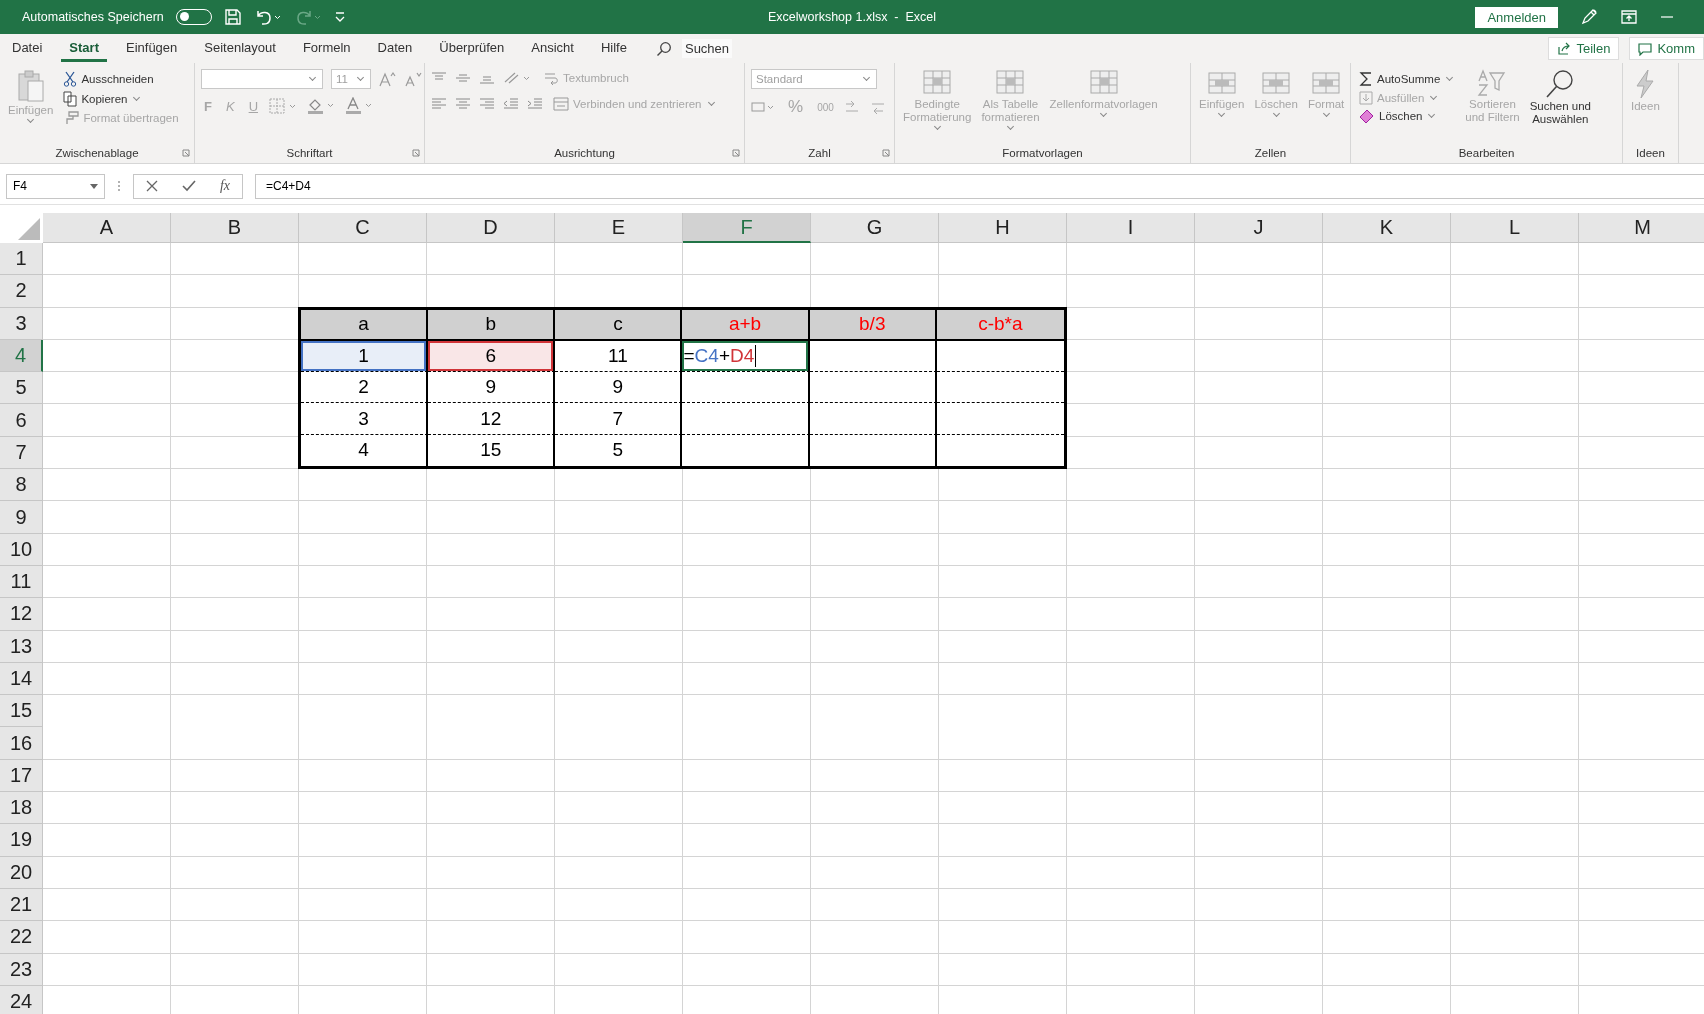 The height and width of the screenshot is (1014, 1704). What do you see at coordinates (21, 582) in the screenshot?
I see `row-header: 11` at bounding box center [21, 582].